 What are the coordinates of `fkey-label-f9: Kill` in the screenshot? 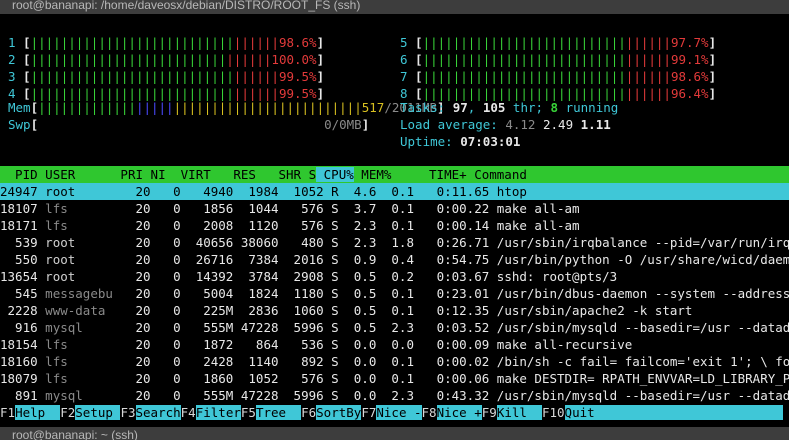 It's located at (519, 412).